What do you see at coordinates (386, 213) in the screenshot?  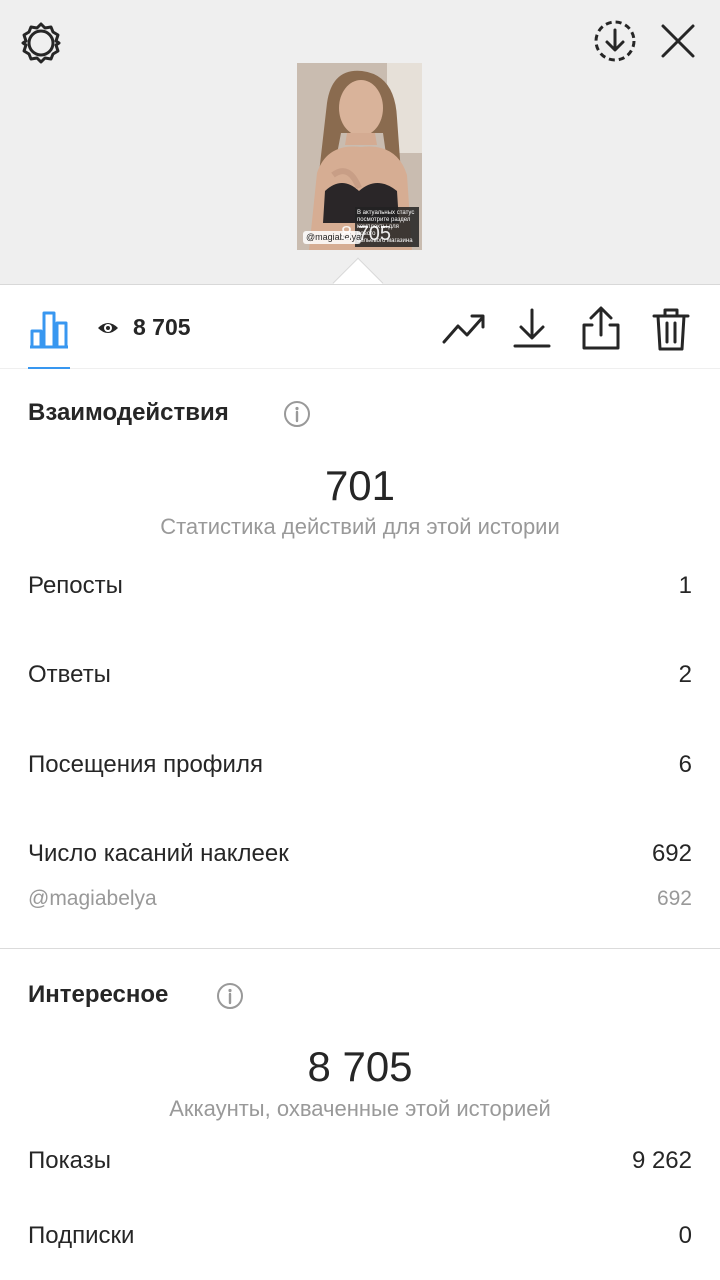 I see `thumbnail-caption-line: В актуальных статус` at bounding box center [386, 213].